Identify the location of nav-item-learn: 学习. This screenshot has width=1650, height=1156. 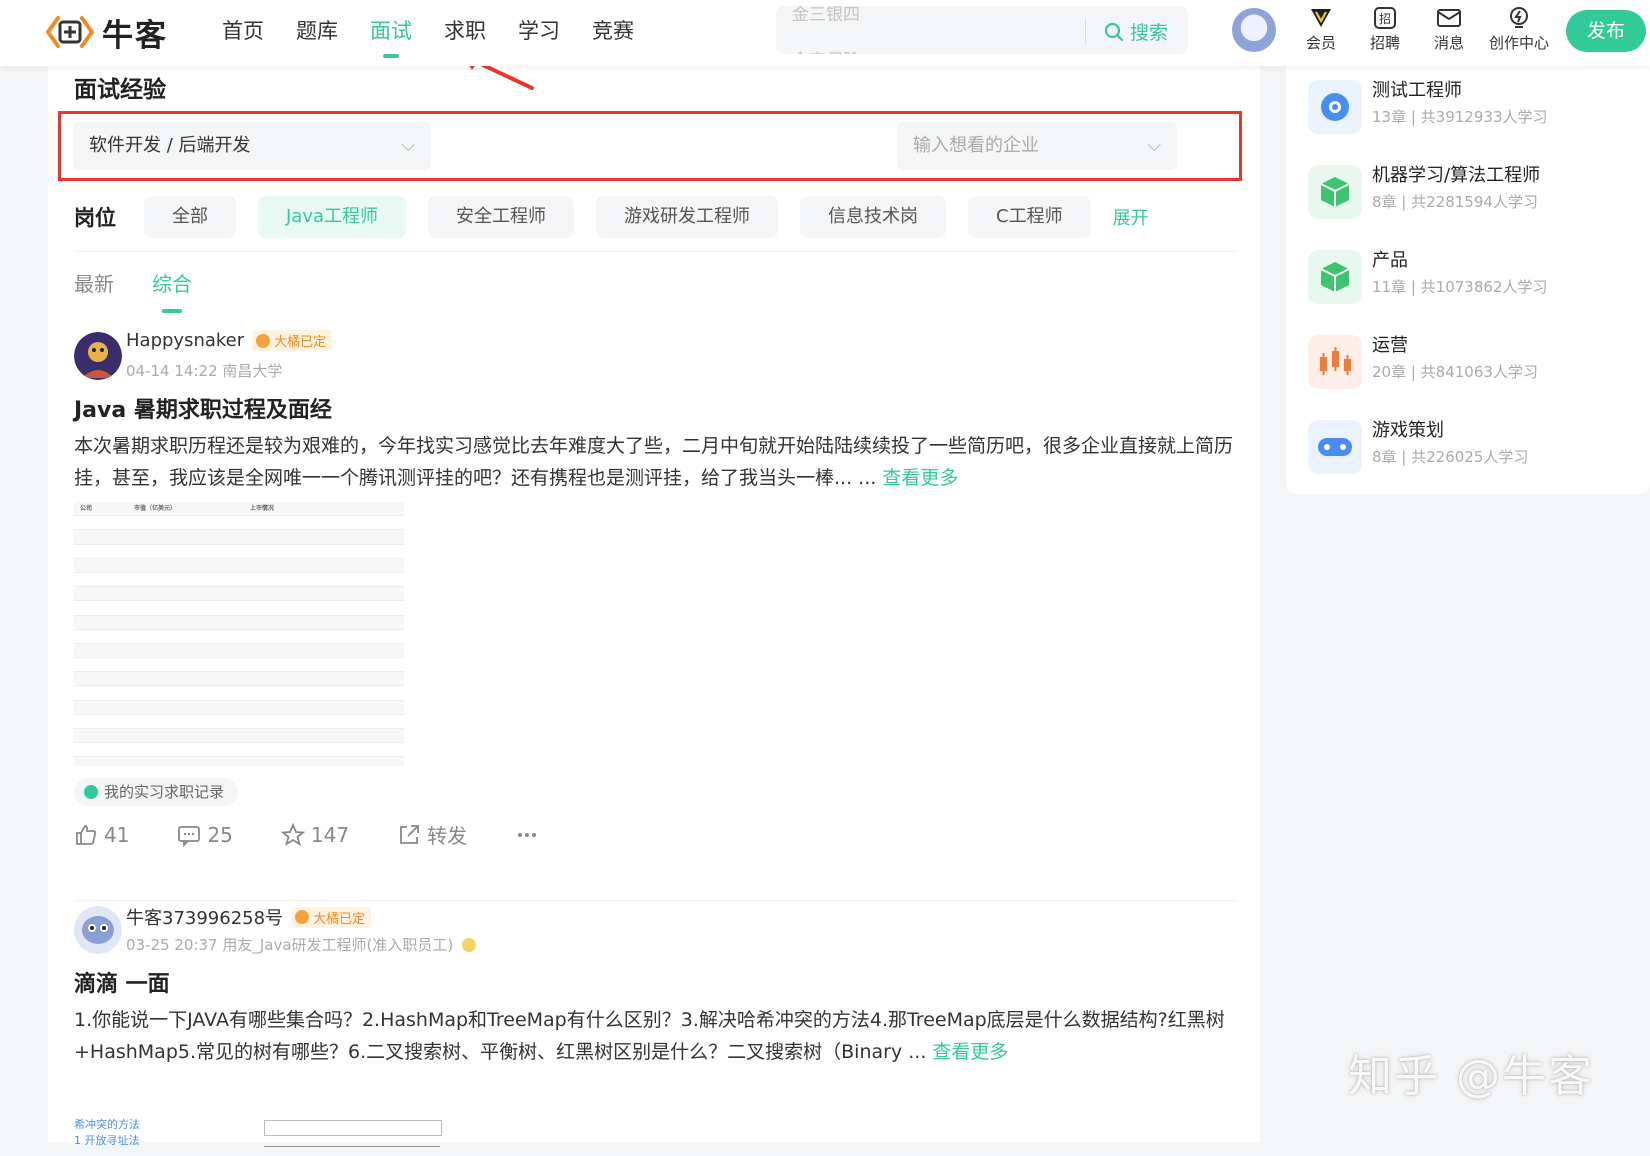
(539, 33).